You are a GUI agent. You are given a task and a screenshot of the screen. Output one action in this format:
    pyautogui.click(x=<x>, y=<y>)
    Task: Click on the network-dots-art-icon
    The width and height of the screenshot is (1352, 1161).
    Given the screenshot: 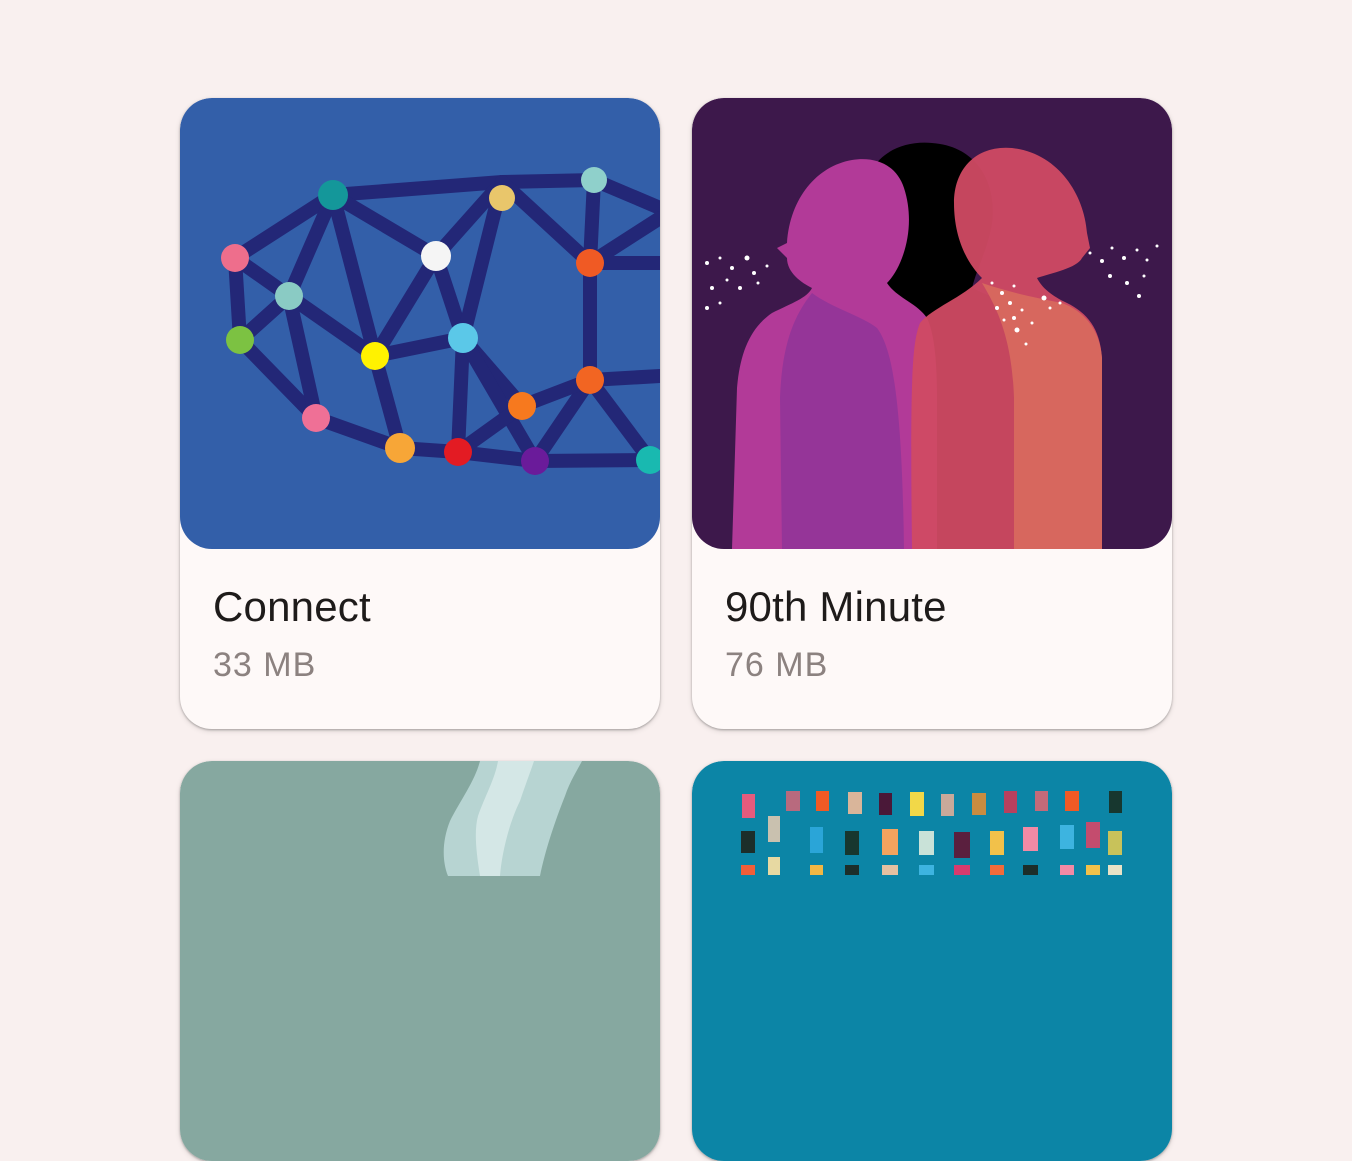 What is the action you would take?
    pyautogui.click(x=420, y=323)
    